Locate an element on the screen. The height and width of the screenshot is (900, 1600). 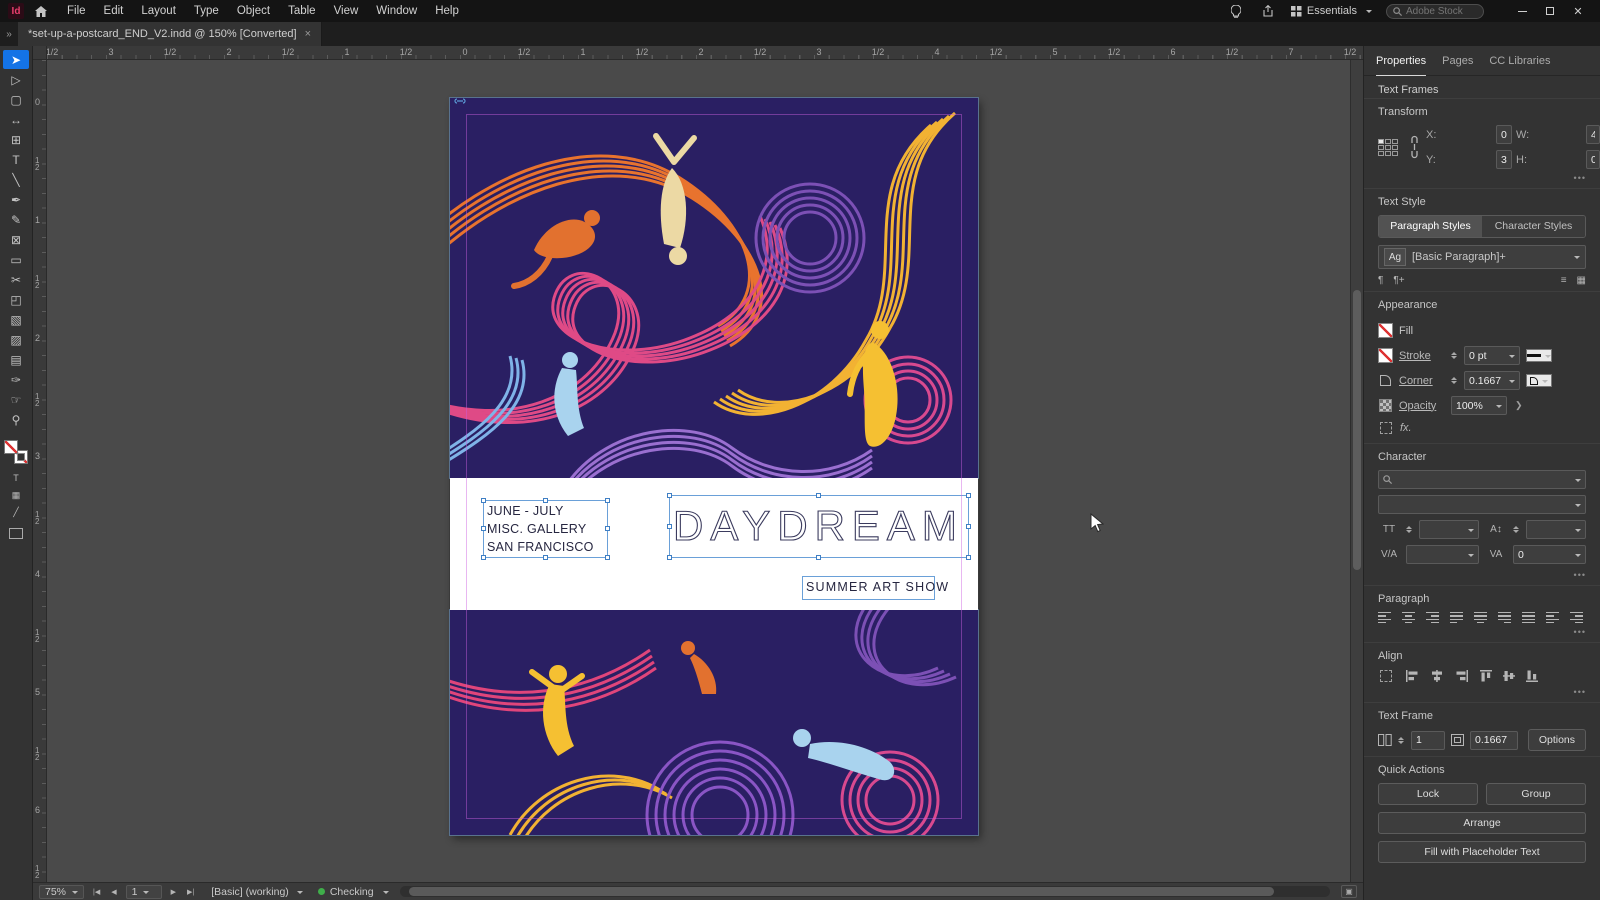
fill-swatch is located at coordinates (11, 447).